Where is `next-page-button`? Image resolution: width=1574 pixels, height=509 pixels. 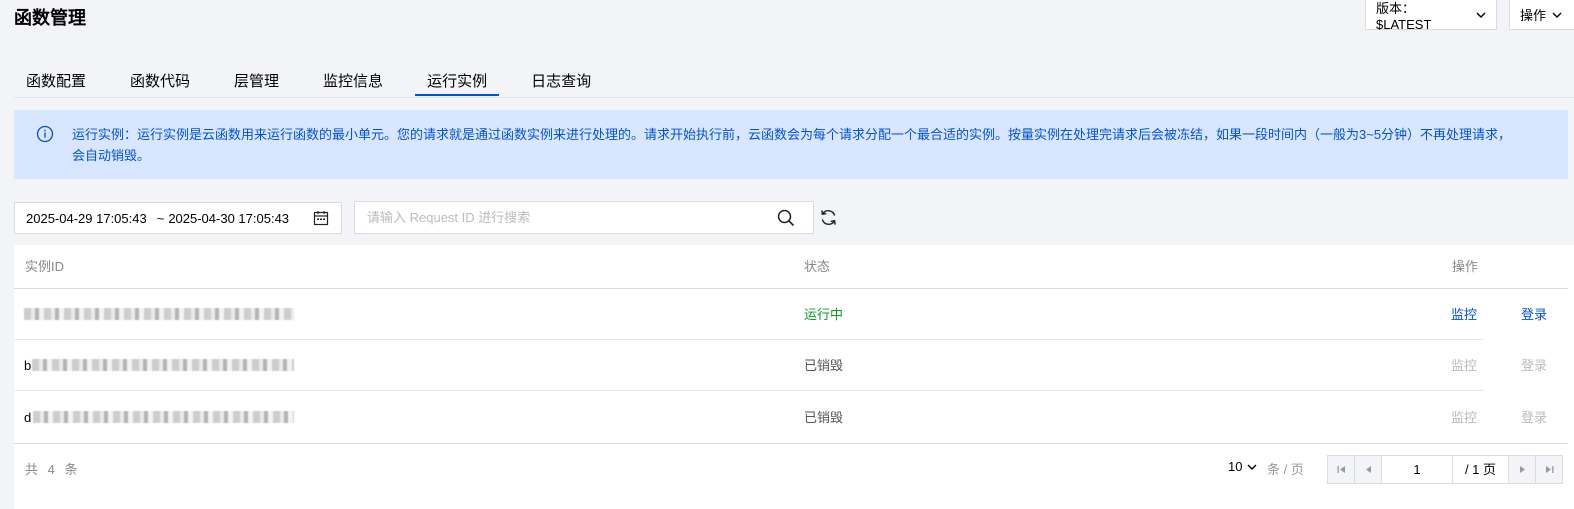
next-page-button is located at coordinates (1522, 469).